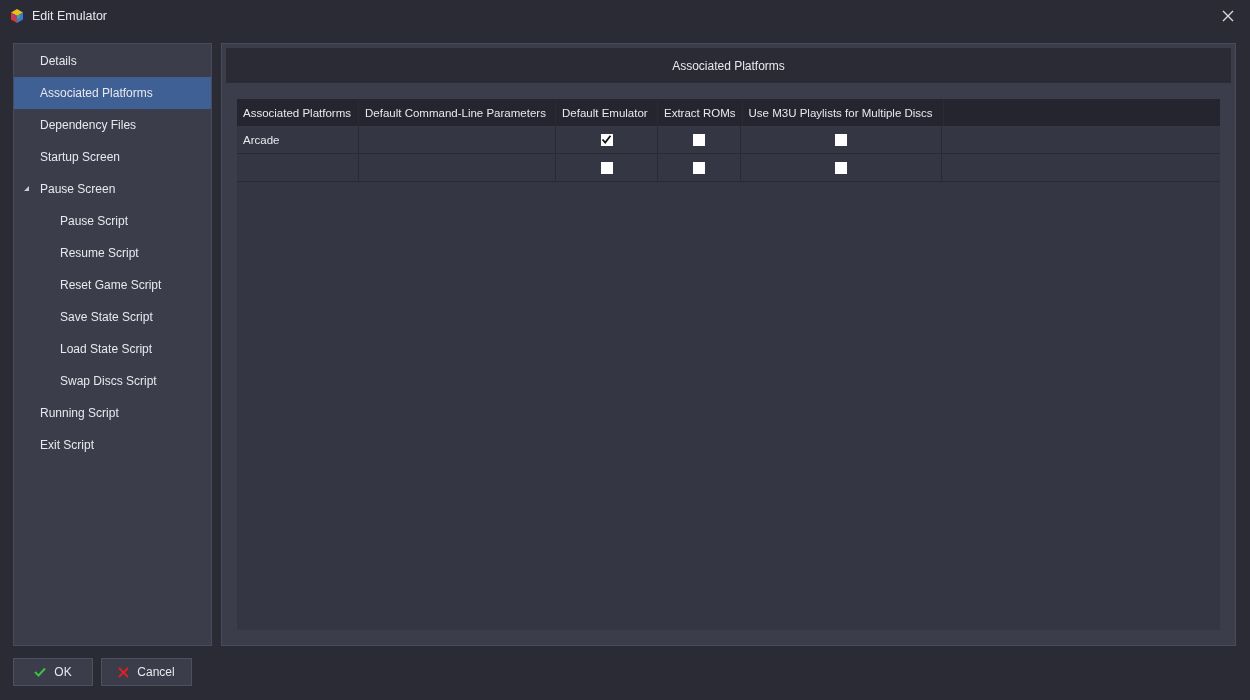 The image size is (1250, 700). I want to click on sidebar-item: Dependency Files, so click(112, 125).